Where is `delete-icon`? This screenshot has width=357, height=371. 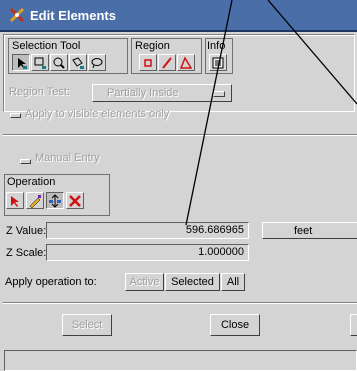 delete-icon is located at coordinates (75, 201).